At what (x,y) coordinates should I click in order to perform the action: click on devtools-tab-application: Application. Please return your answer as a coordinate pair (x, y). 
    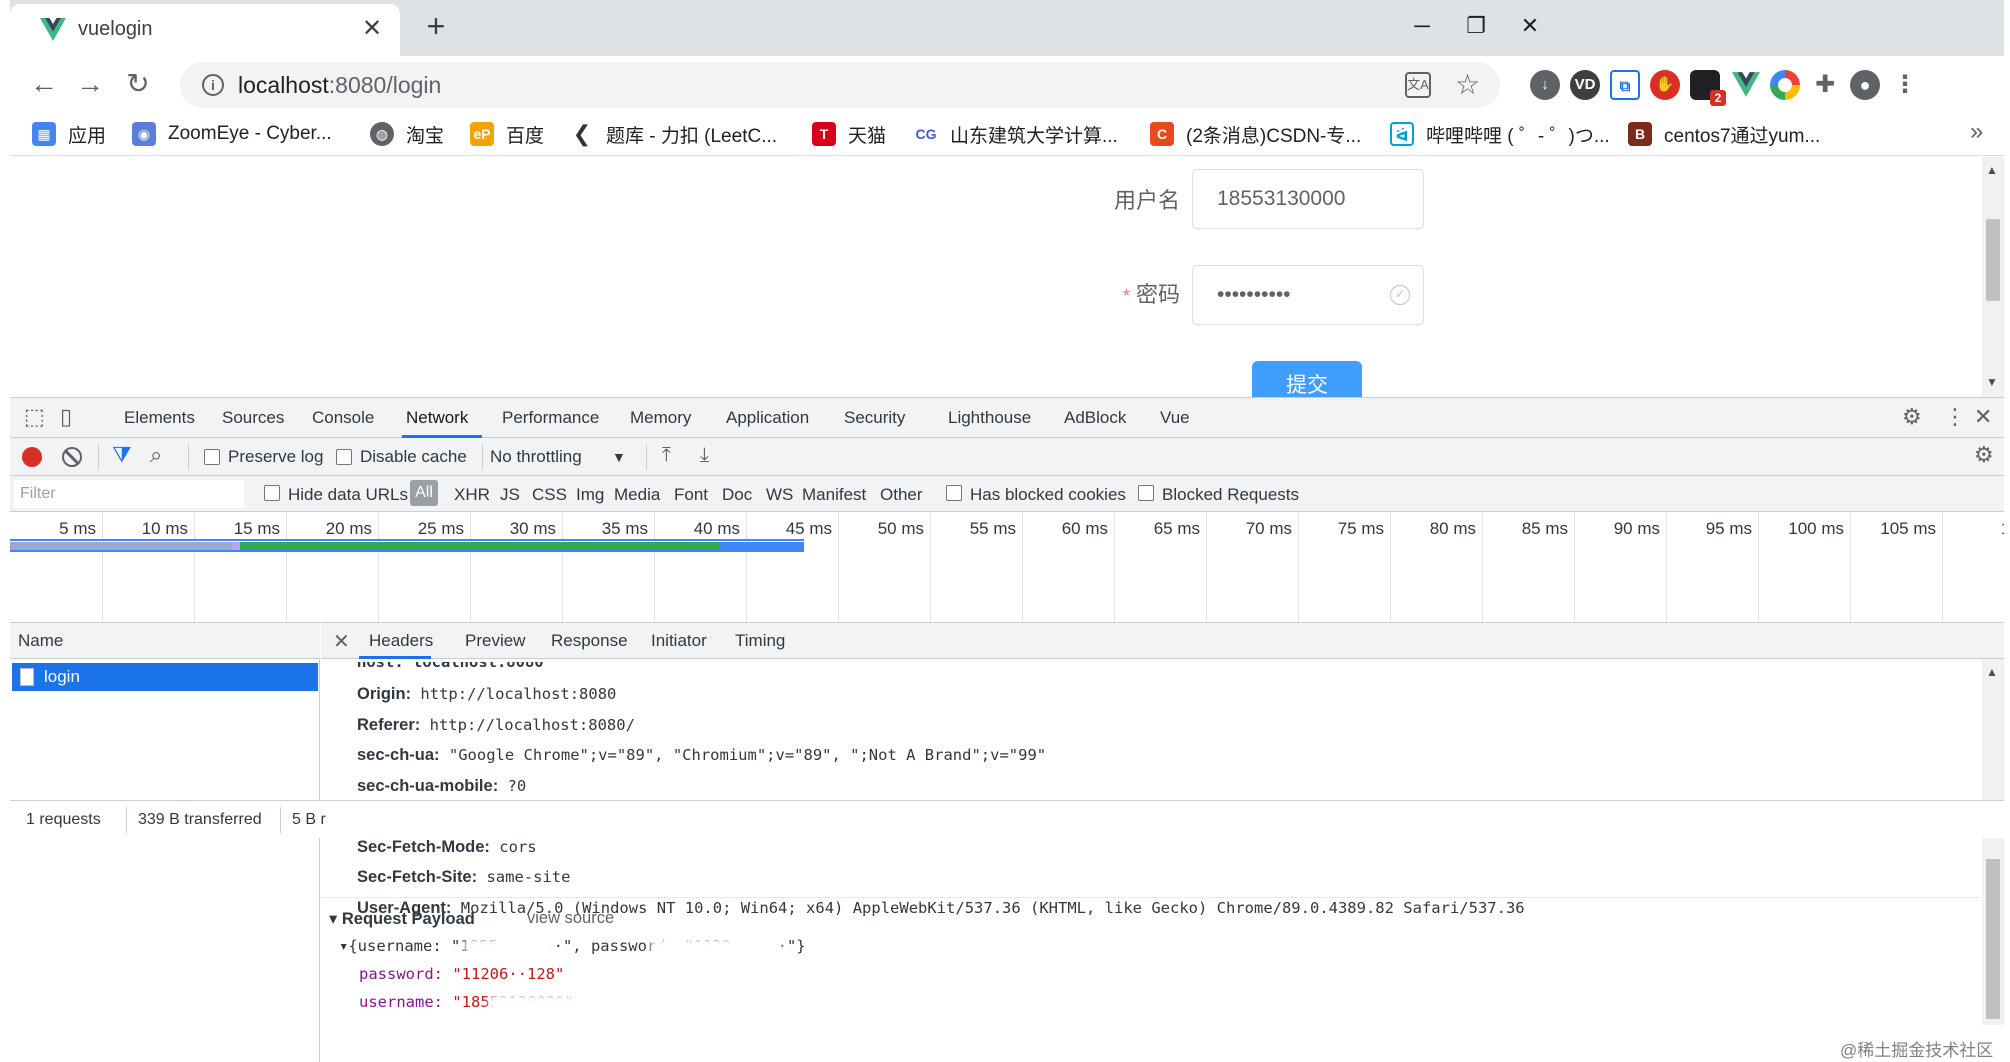
    Looking at the image, I should click on (767, 418).